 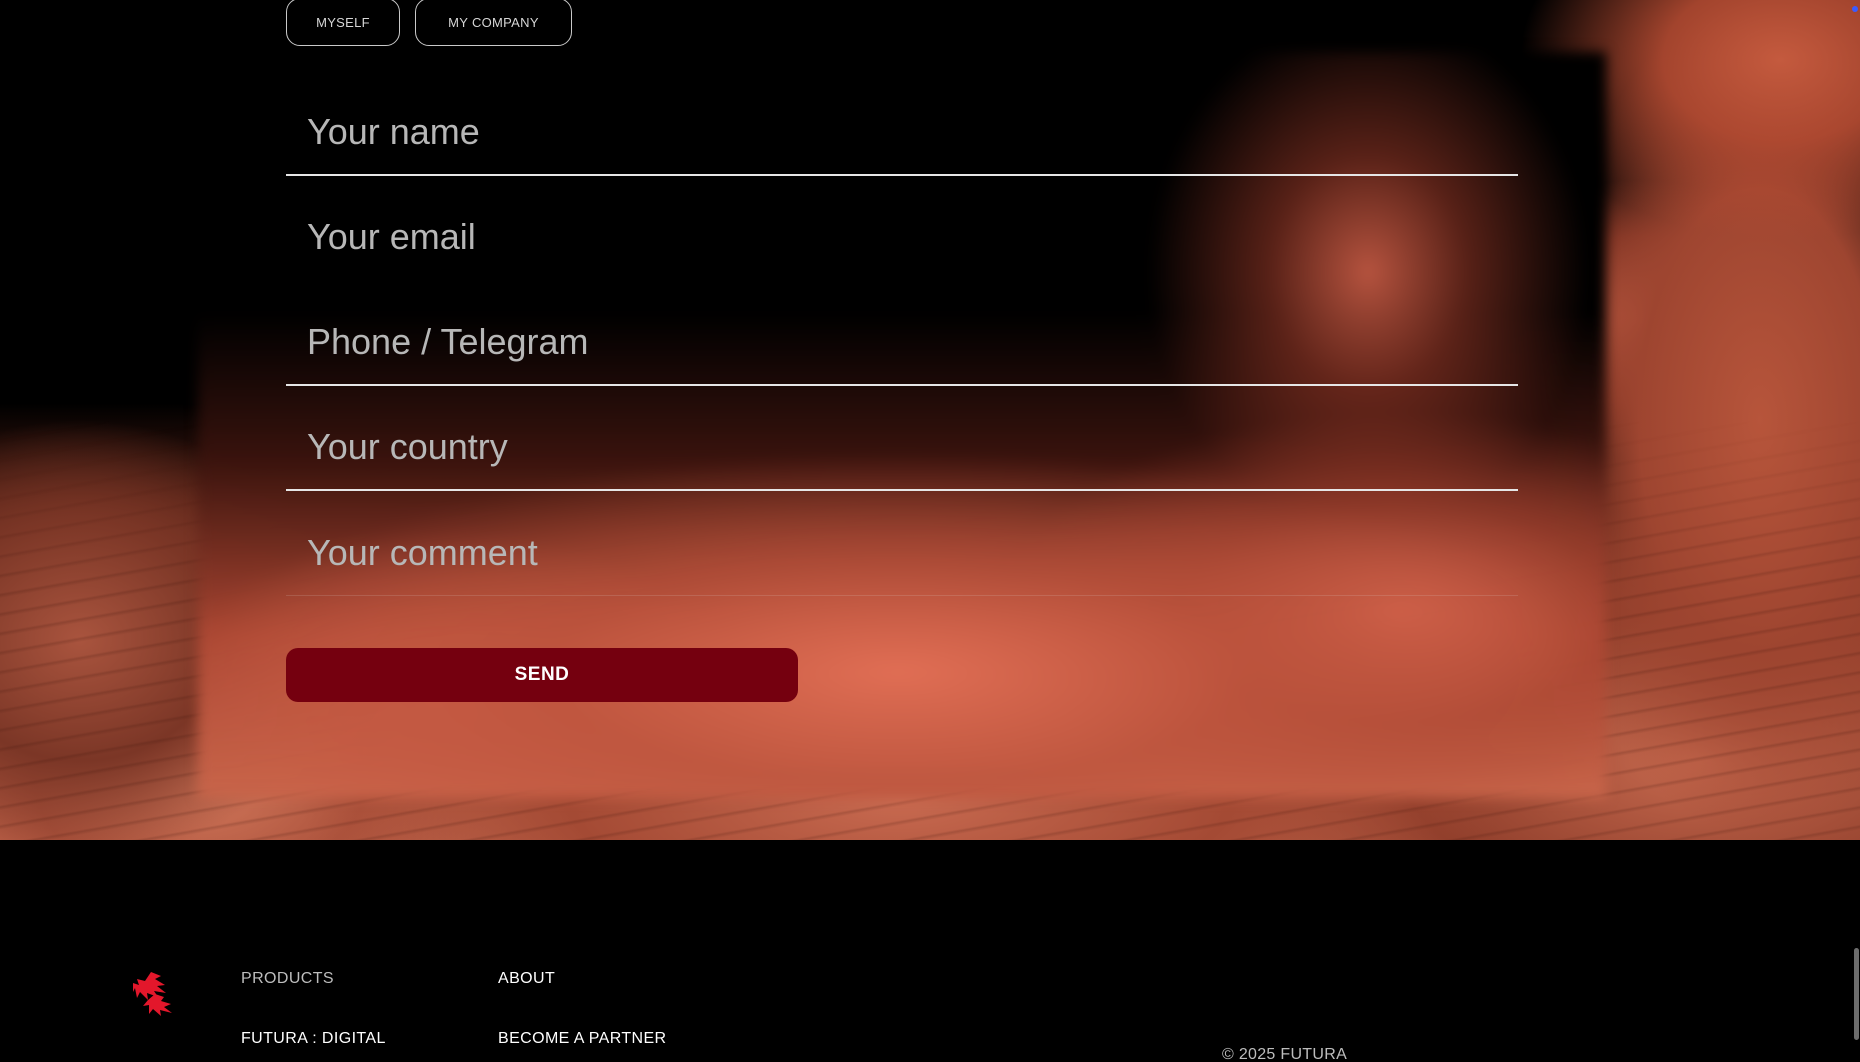 I want to click on futura-logo-icon, so click(x=158, y=993).